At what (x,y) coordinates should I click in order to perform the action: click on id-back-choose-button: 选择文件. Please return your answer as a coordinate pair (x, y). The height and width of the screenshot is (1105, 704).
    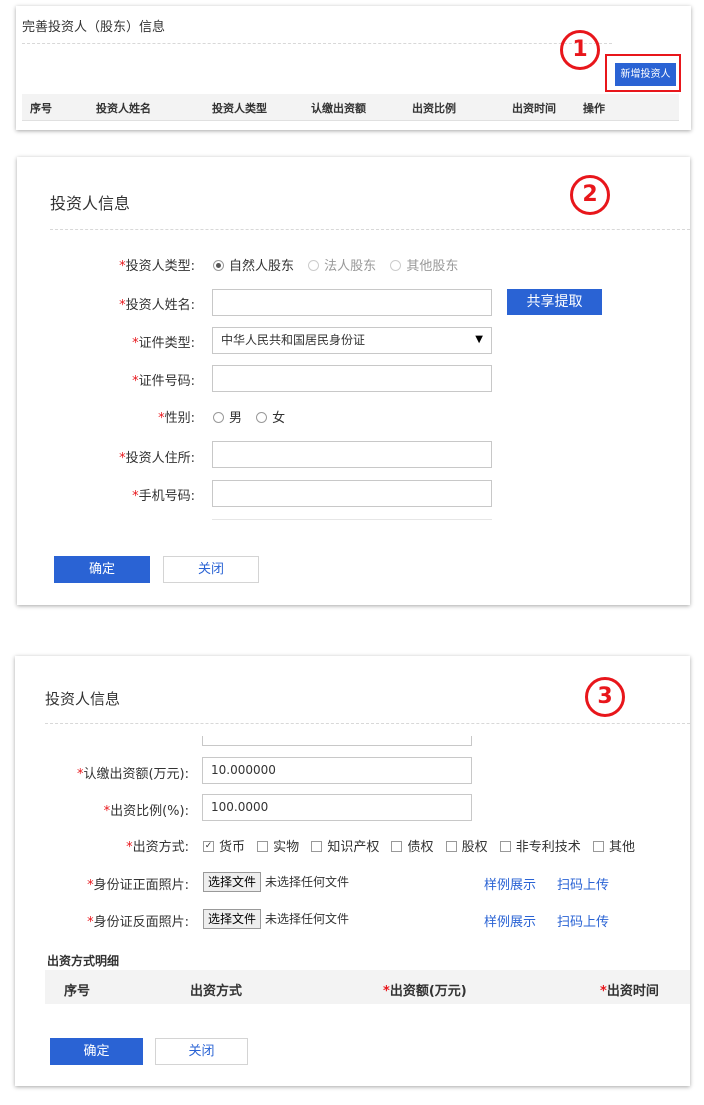
    Looking at the image, I should click on (232, 919).